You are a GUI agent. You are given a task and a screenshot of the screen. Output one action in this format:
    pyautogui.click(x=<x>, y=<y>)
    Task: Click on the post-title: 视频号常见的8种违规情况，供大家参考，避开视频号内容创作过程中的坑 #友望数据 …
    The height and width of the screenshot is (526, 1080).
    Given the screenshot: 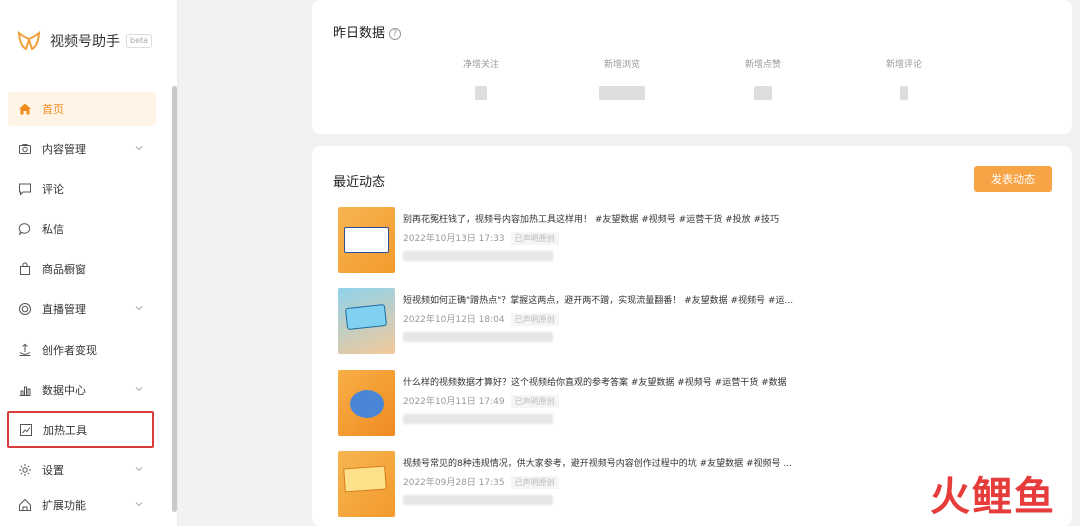 What is the action you would take?
    pyautogui.click(x=597, y=462)
    